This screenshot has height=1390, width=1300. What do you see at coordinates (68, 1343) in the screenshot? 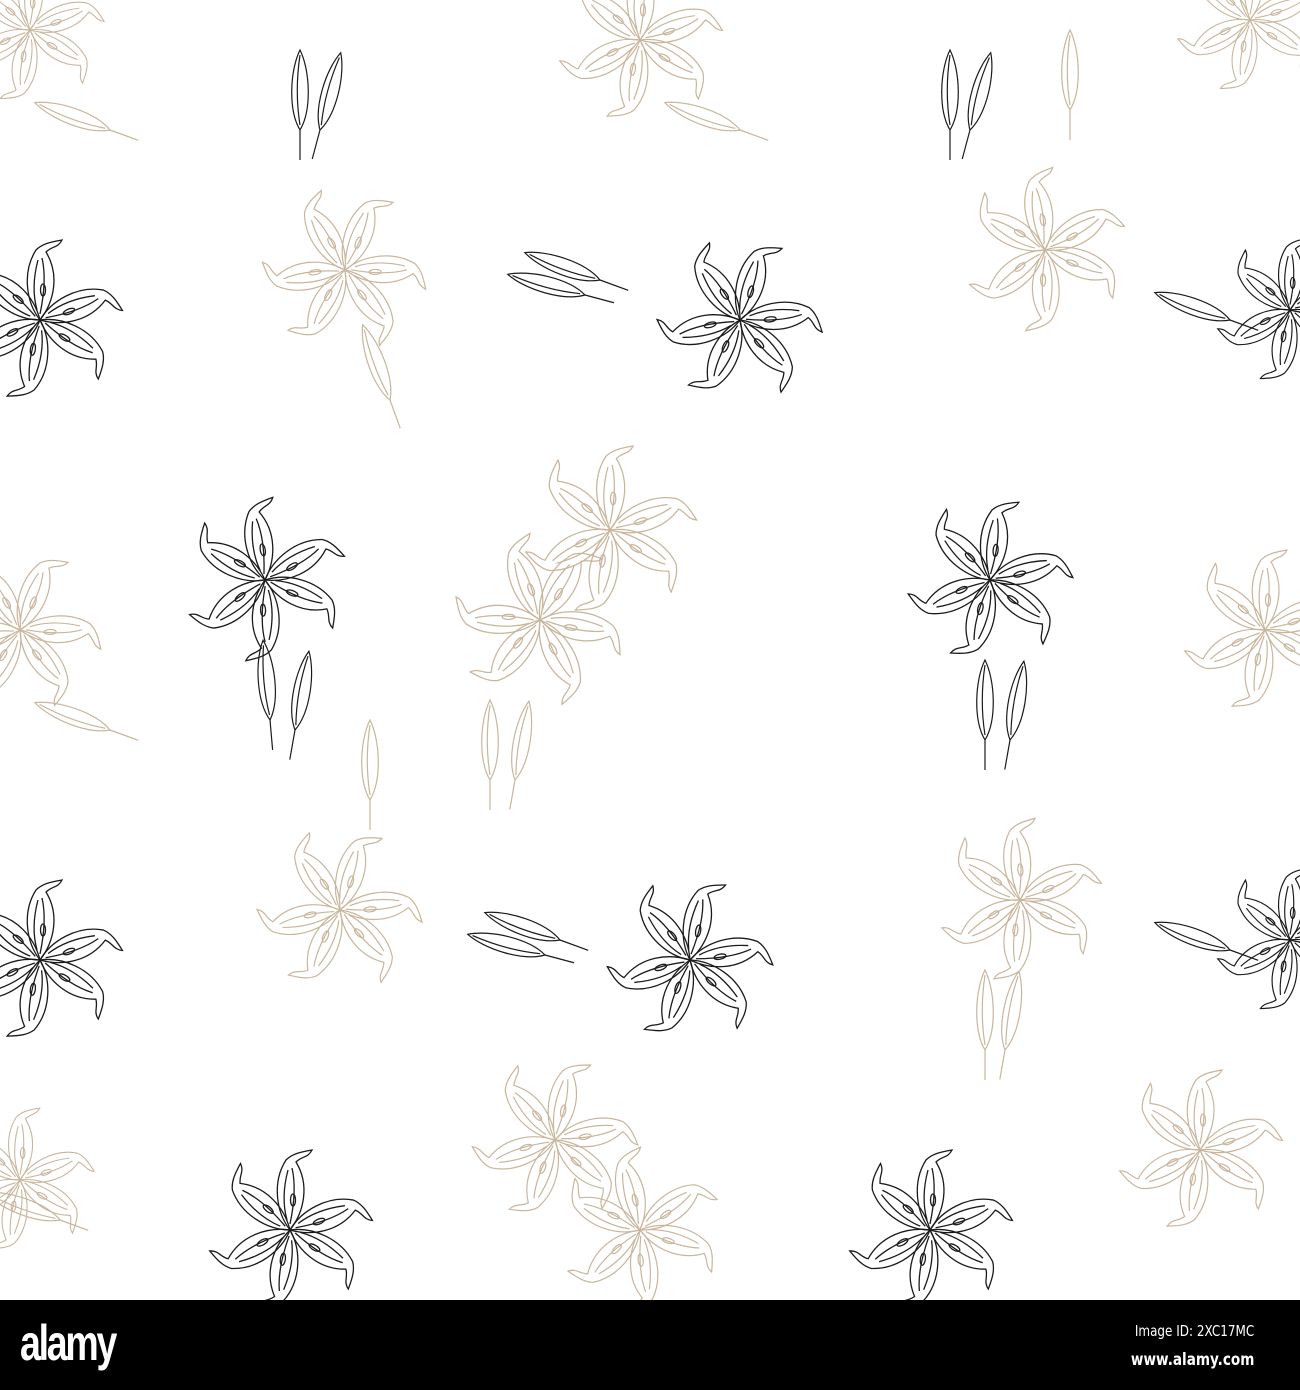
I see `alamy-logo: alamy` at bounding box center [68, 1343].